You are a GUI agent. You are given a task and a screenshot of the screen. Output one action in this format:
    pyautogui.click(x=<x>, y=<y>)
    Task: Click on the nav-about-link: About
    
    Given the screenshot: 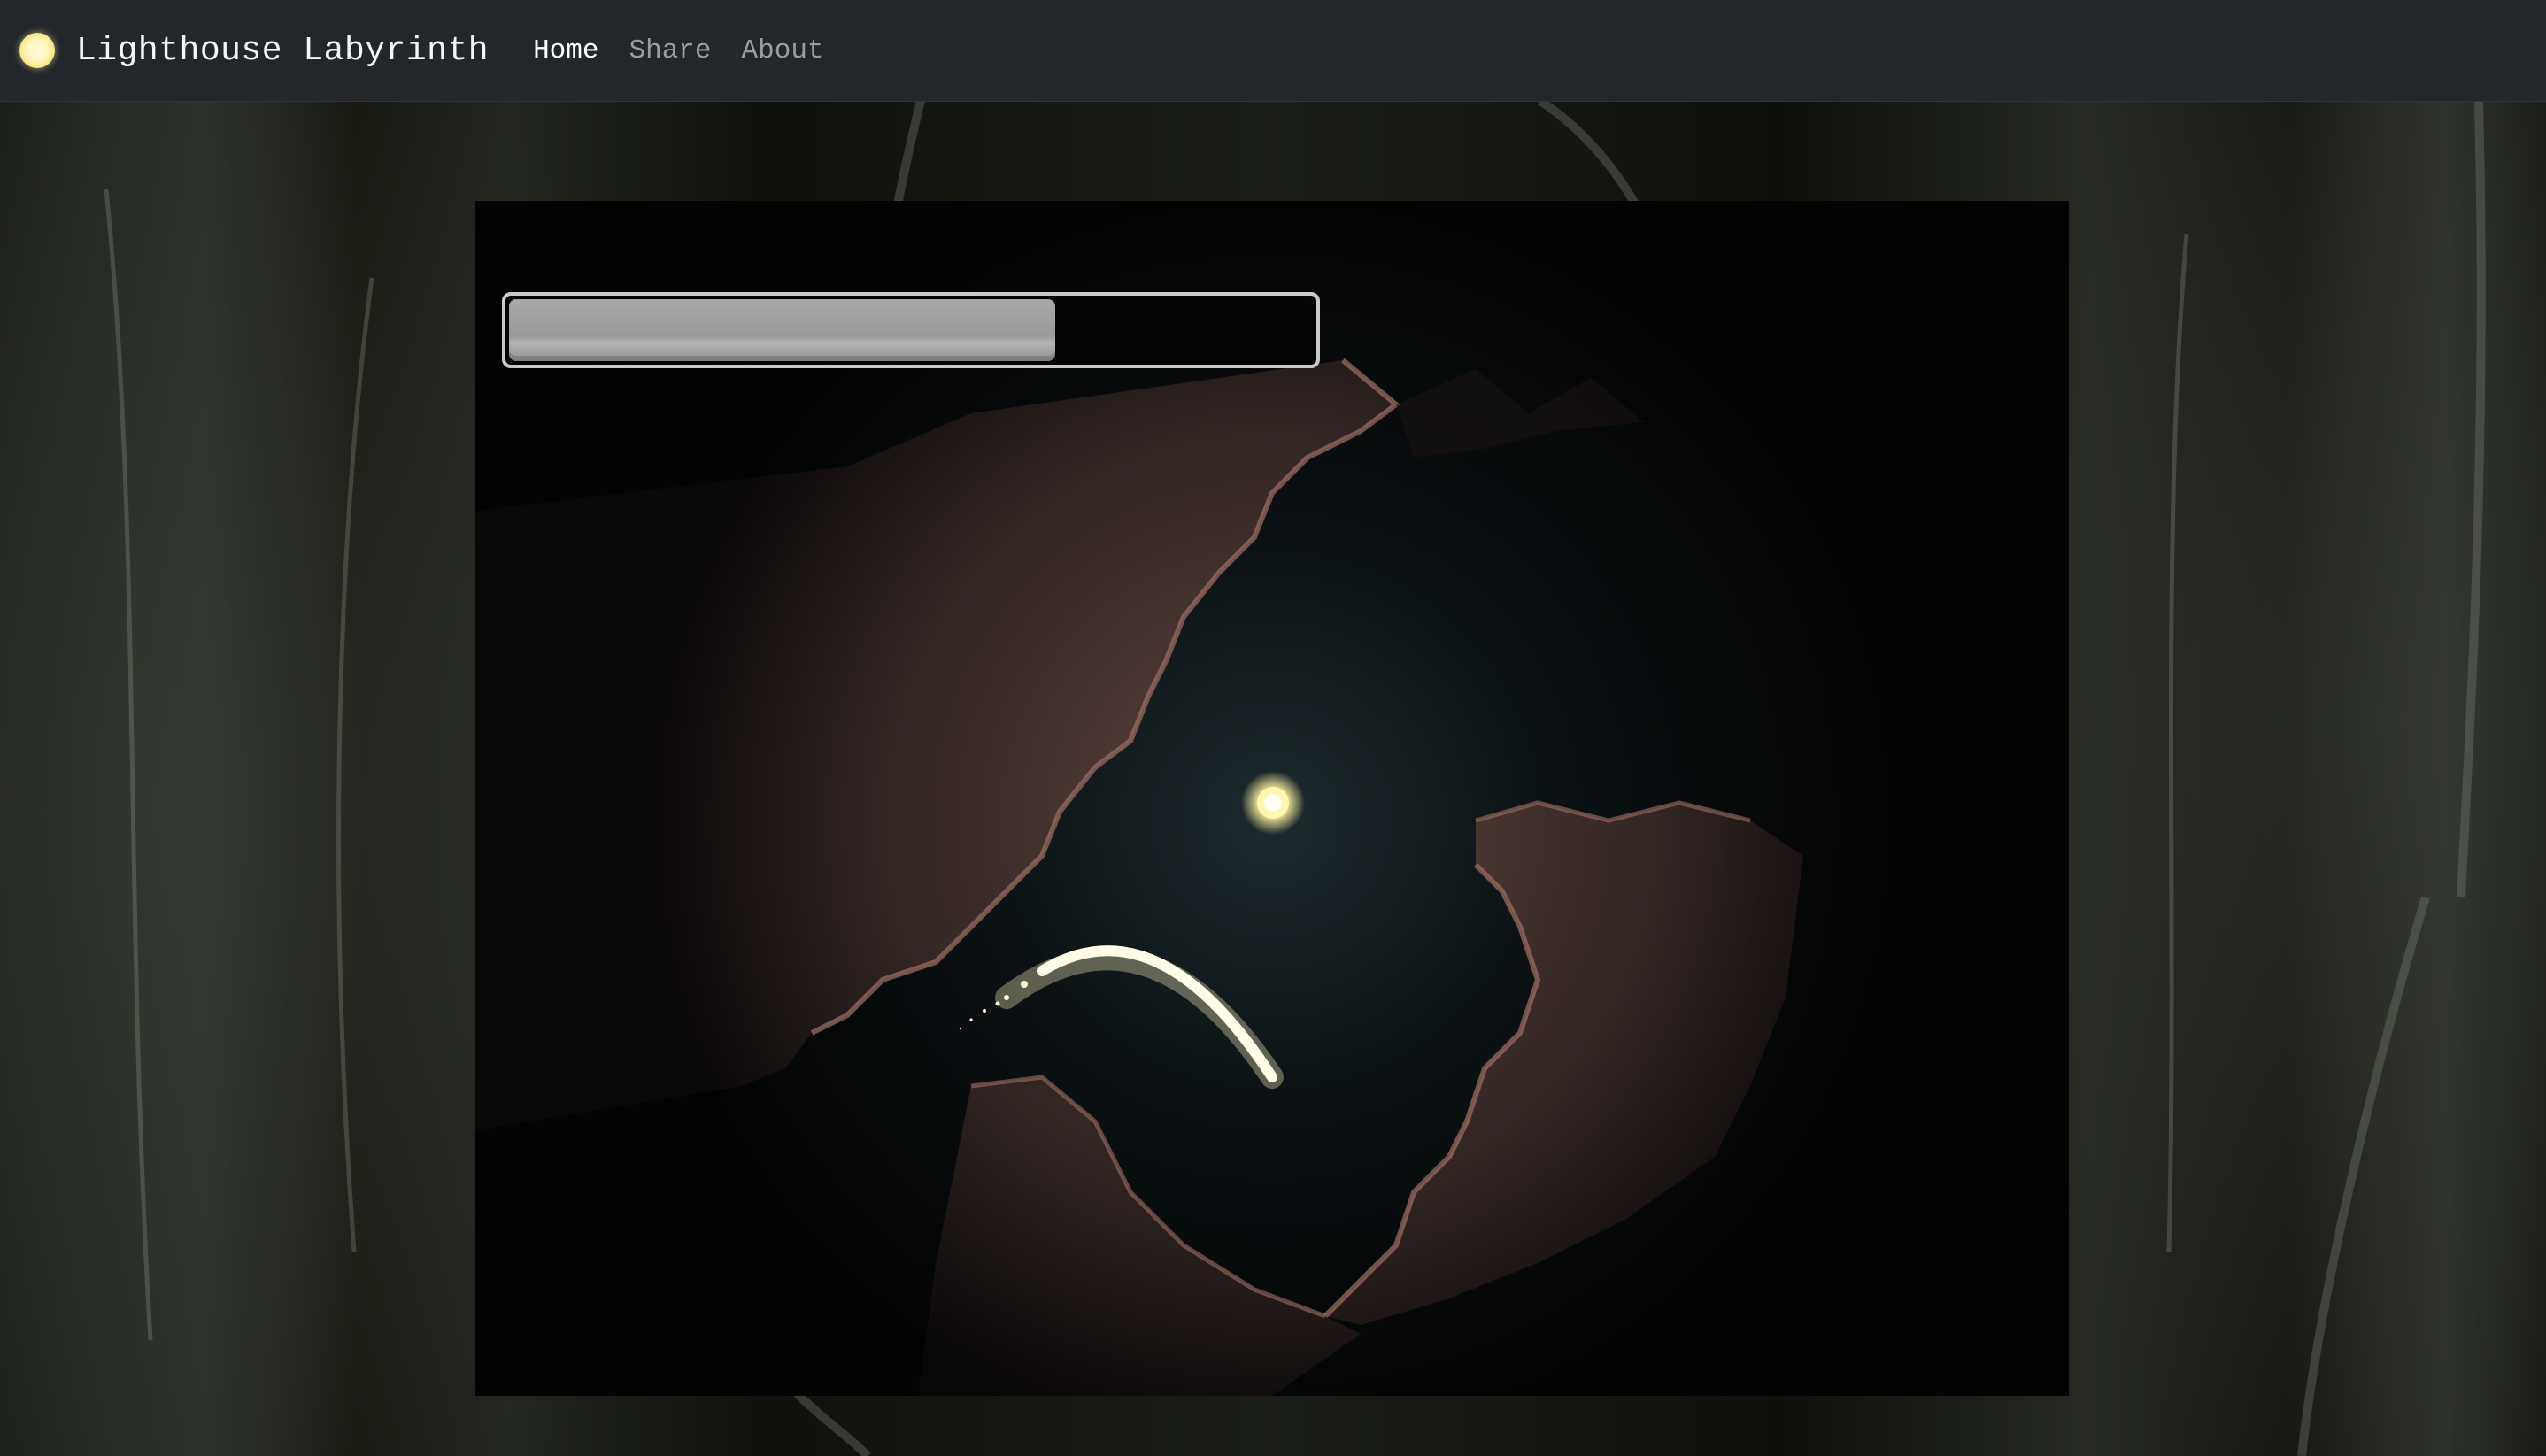 What is the action you would take?
    pyautogui.click(x=783, y=50)
    